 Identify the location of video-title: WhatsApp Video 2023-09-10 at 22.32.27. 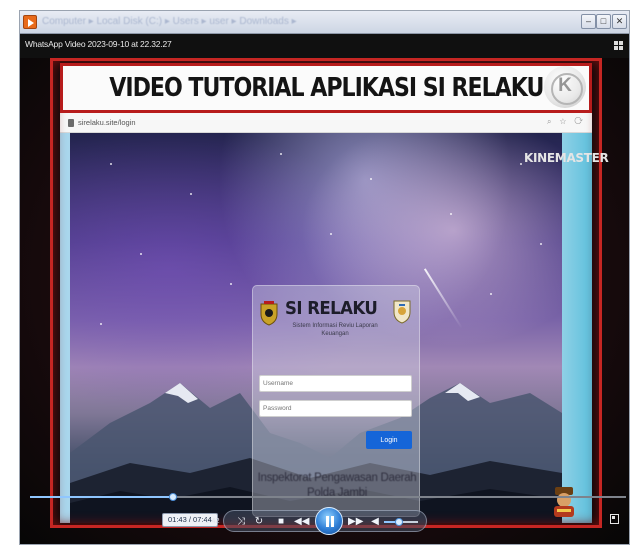
(98, 44).